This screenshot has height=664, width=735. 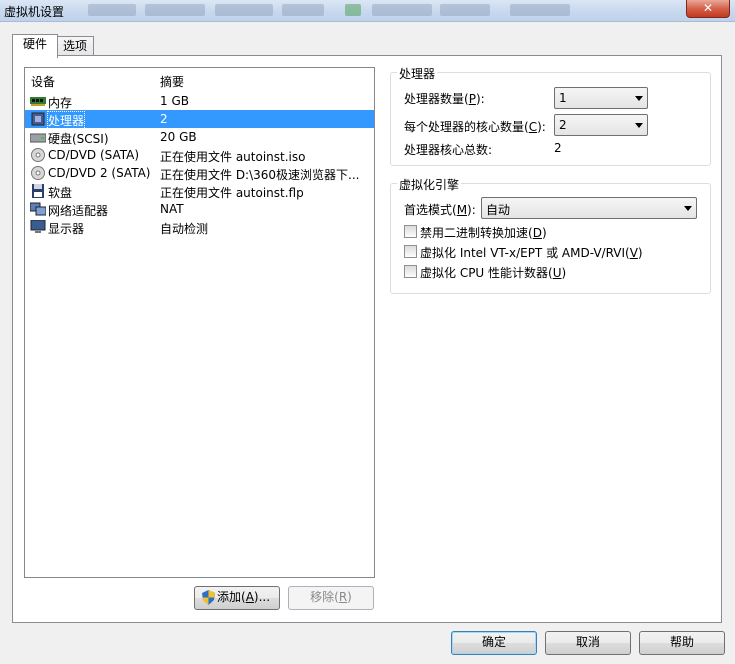 What do you see at coordinates (43, 81) in the screenshot?
I see `column-header-device: 设备` at bounding box center [43, 81].